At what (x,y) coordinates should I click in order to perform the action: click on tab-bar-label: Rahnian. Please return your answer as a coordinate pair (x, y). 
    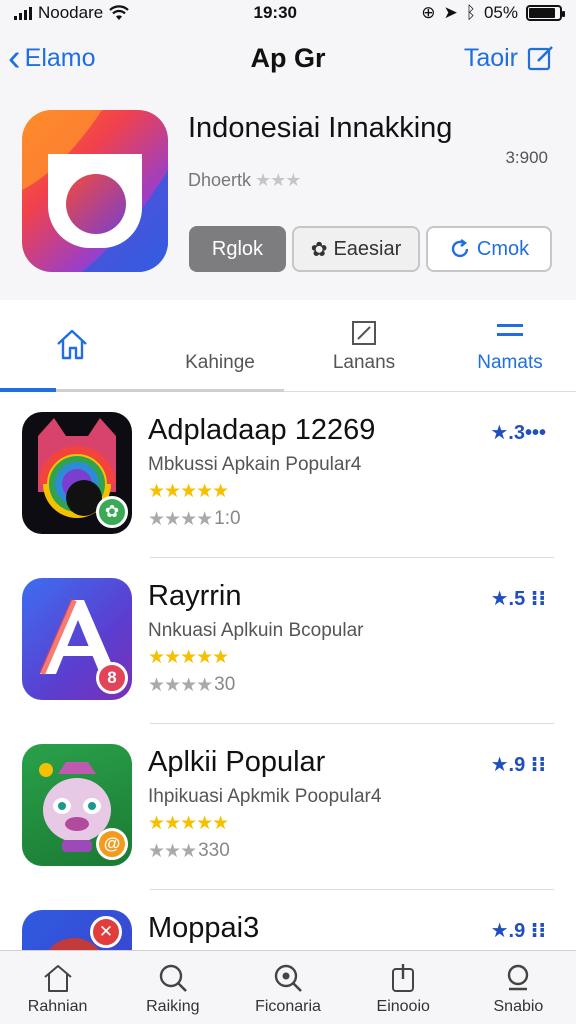
    Looking at the image, I should click on (57, 1006).